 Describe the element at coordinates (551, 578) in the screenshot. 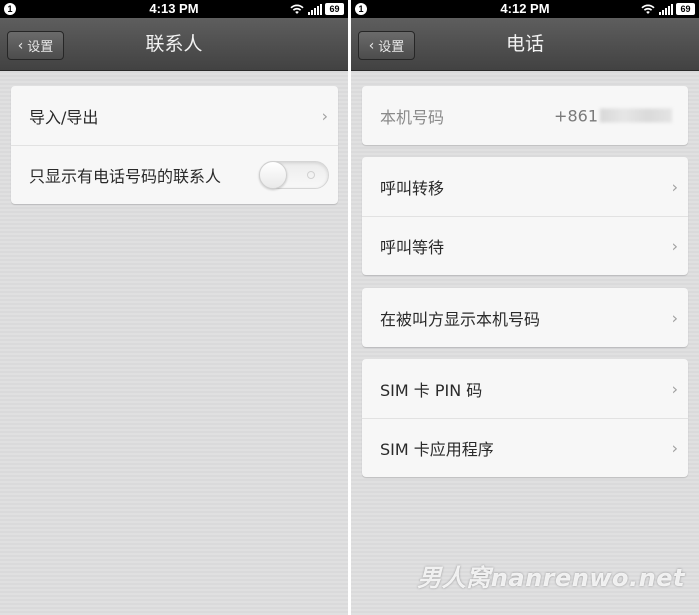

I see `watermark: 男人窝nanrenwo.net` at that location.